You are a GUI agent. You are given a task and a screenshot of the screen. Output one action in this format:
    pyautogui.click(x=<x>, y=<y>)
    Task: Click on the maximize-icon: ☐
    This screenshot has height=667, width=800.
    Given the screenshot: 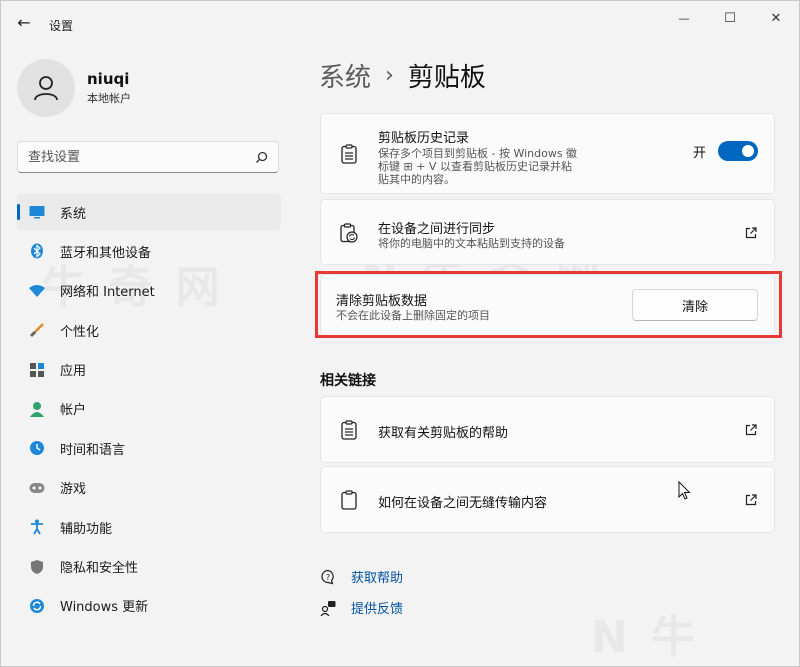 What is the action you would take?
    pyautogui.click(x=730, y=18)
    